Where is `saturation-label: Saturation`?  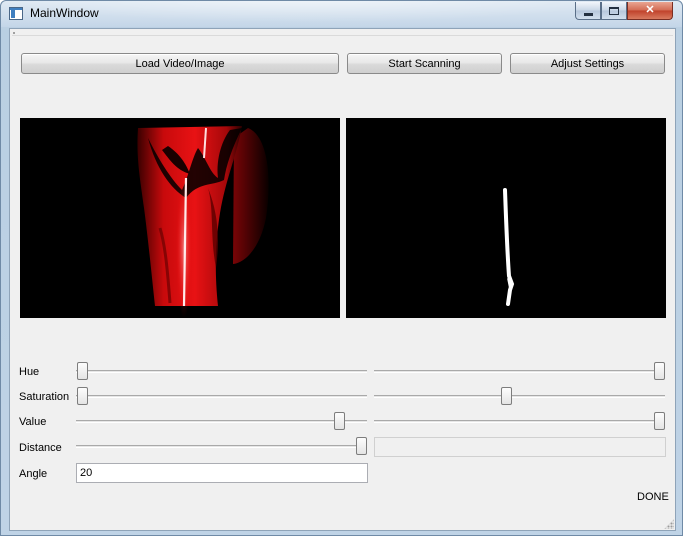 saturation-label: Saturation is located at coordinates (44, 397).